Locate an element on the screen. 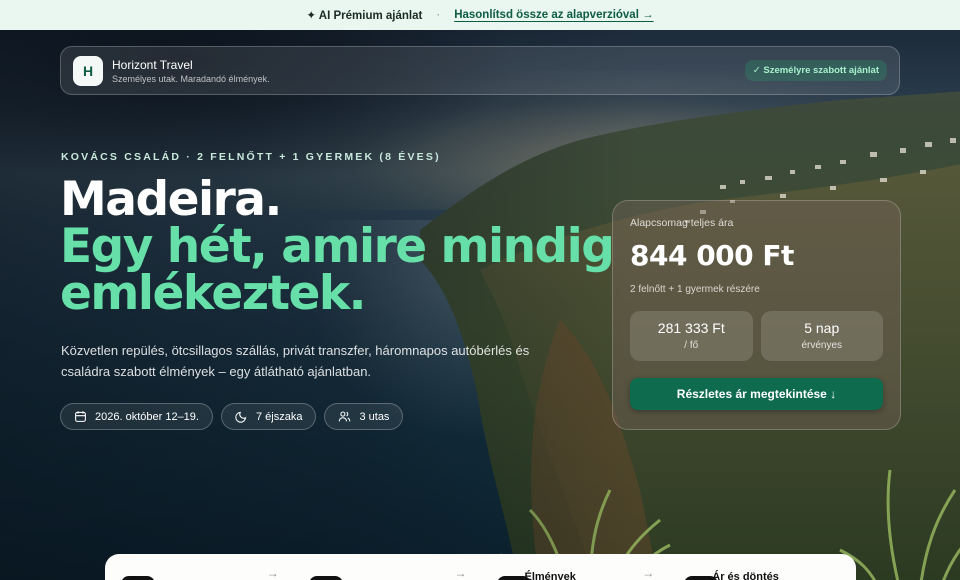  trip-facts: 2026. október 12–19. 7 éjszaka 3 utas is located at coordinates (232, 416).